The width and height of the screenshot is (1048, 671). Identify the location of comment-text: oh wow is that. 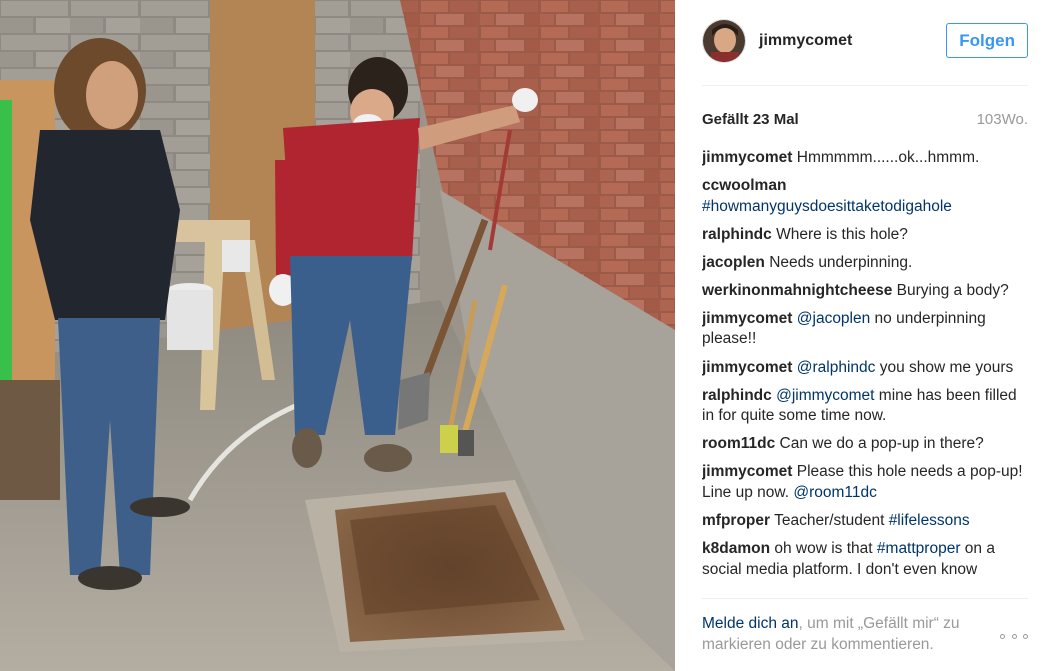
(825, 549).